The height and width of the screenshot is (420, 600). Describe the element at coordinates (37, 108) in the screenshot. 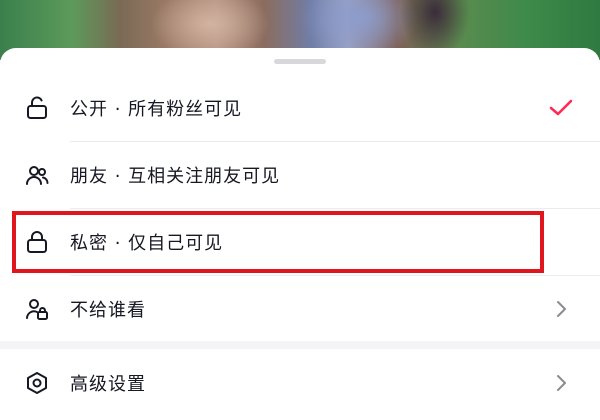

I see `unlock-icon` at that location.